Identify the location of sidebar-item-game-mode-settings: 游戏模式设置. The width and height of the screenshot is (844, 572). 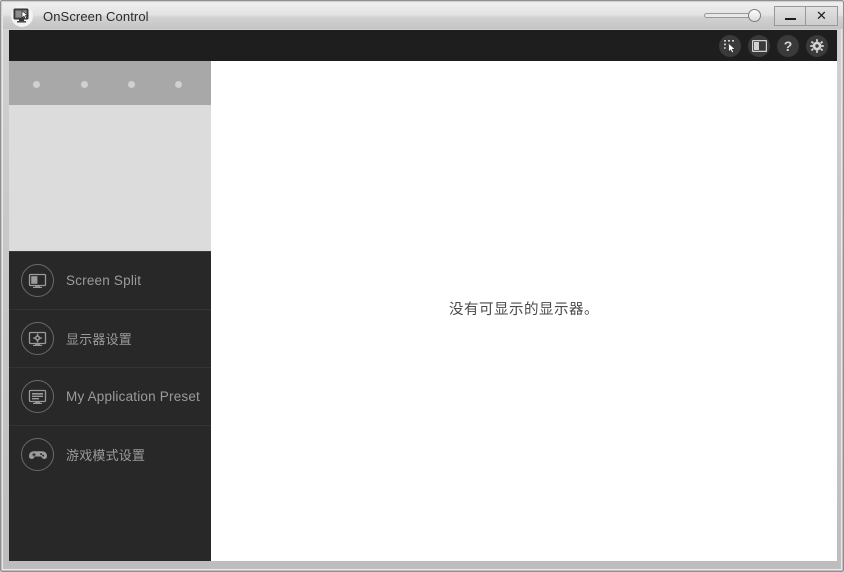
(110, 454).